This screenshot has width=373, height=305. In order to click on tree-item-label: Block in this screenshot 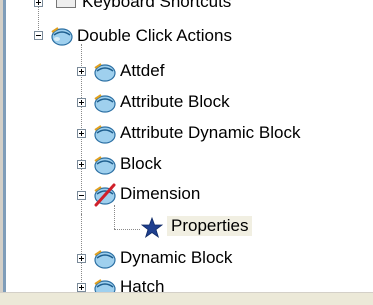, I will do `click(141, 163)`.